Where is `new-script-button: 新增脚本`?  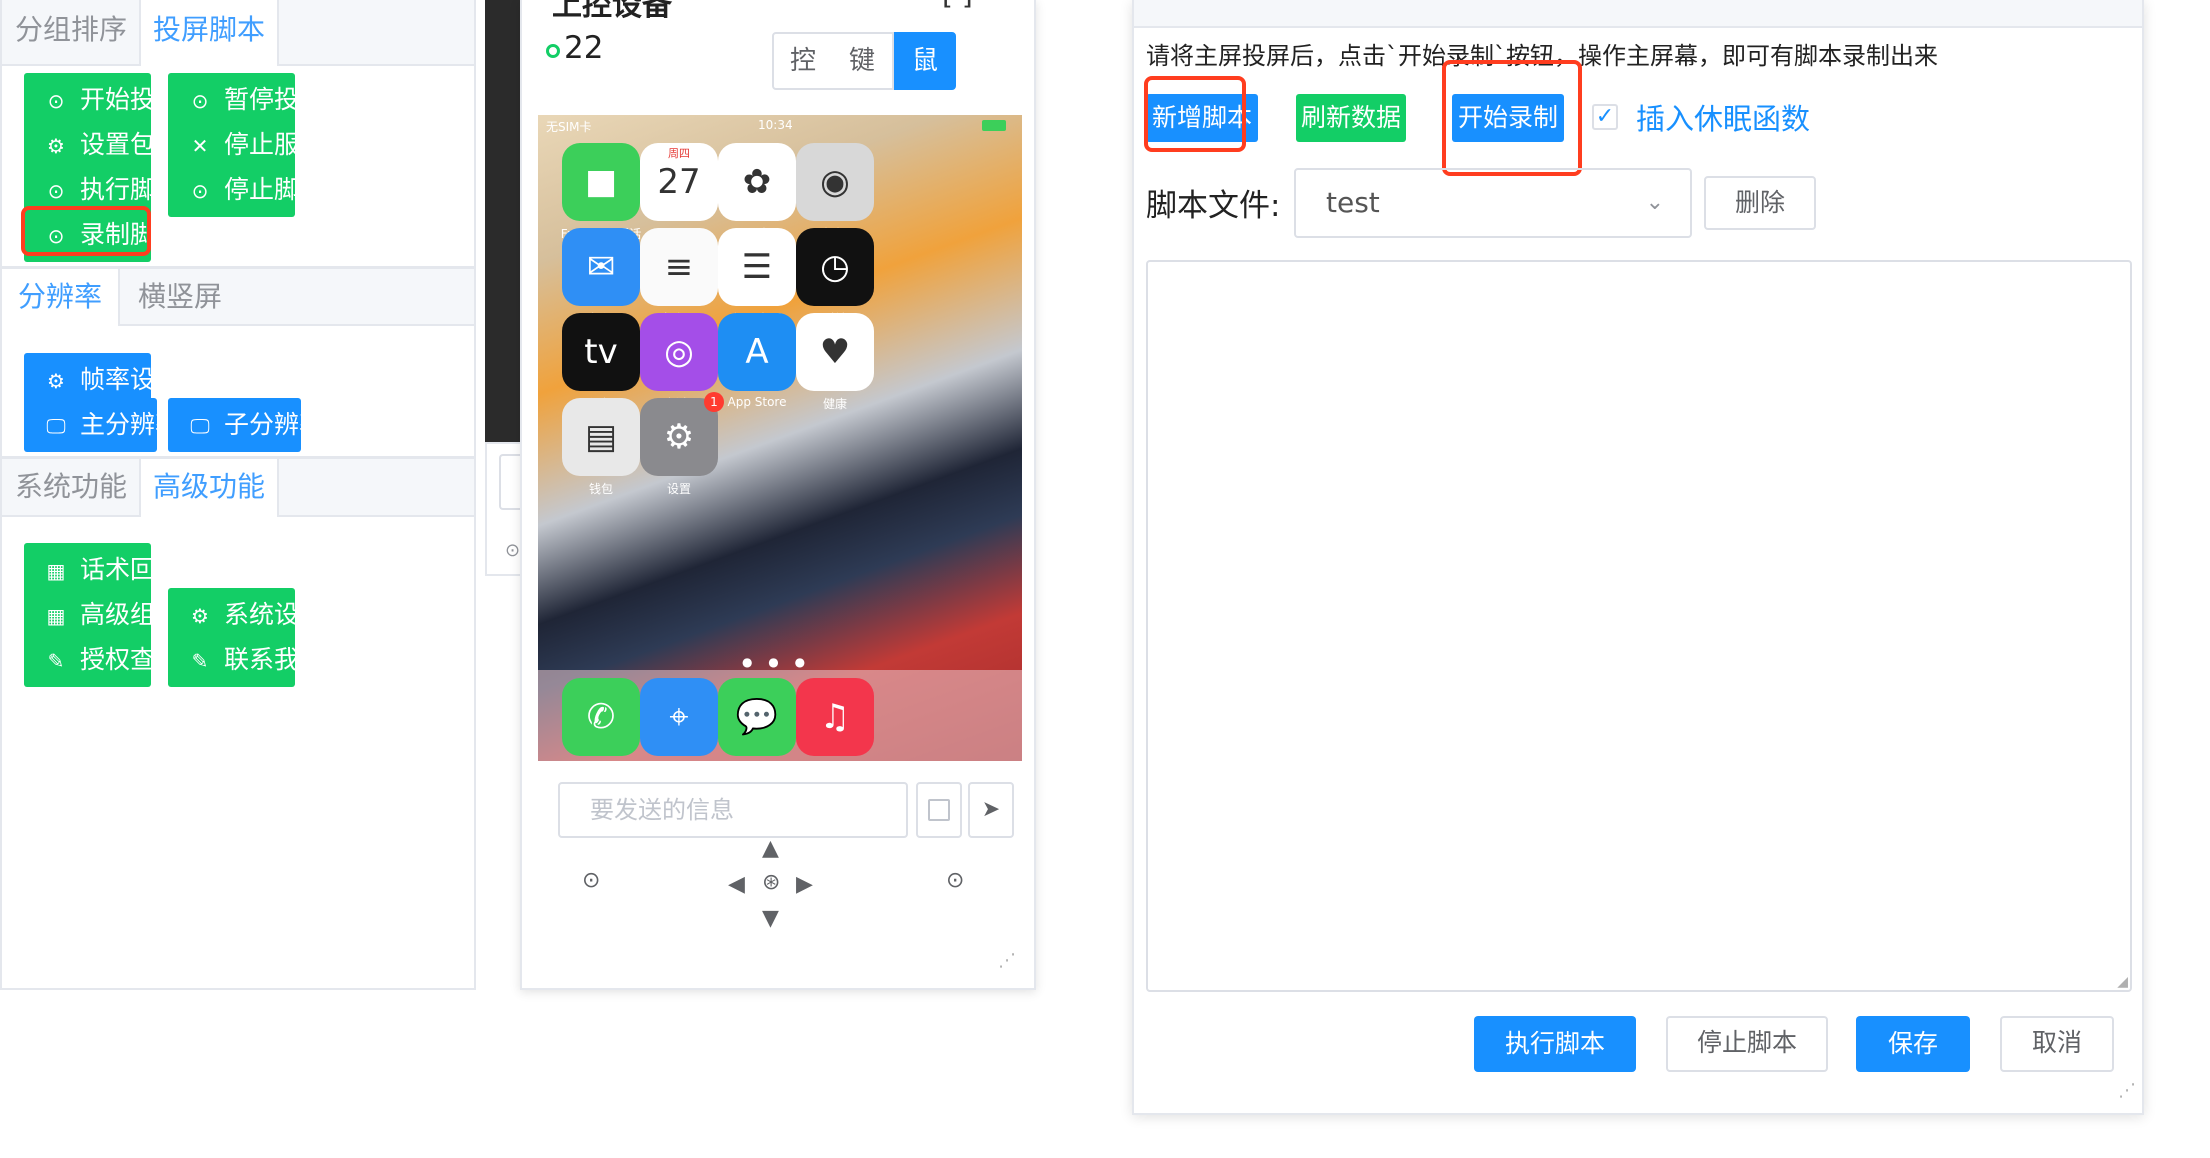 new-script-button: 新增脚本 is located at coordinates (1202, 118).